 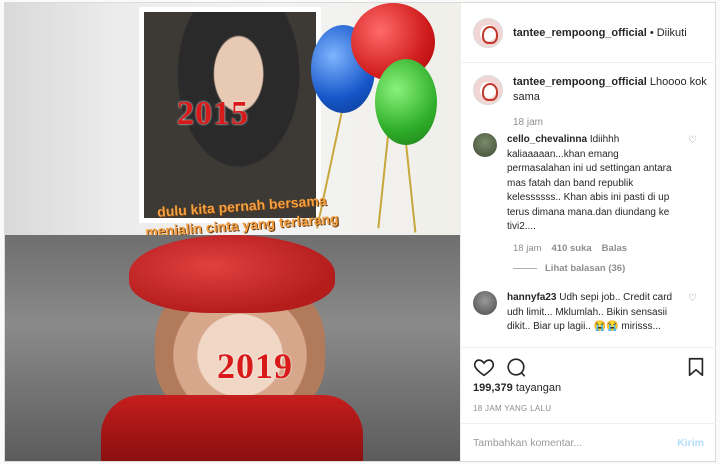 What do you see at coordinates (672, 33) in the screenshot?
I see `following-button: Diikuti` at bounding box center [672, 33].